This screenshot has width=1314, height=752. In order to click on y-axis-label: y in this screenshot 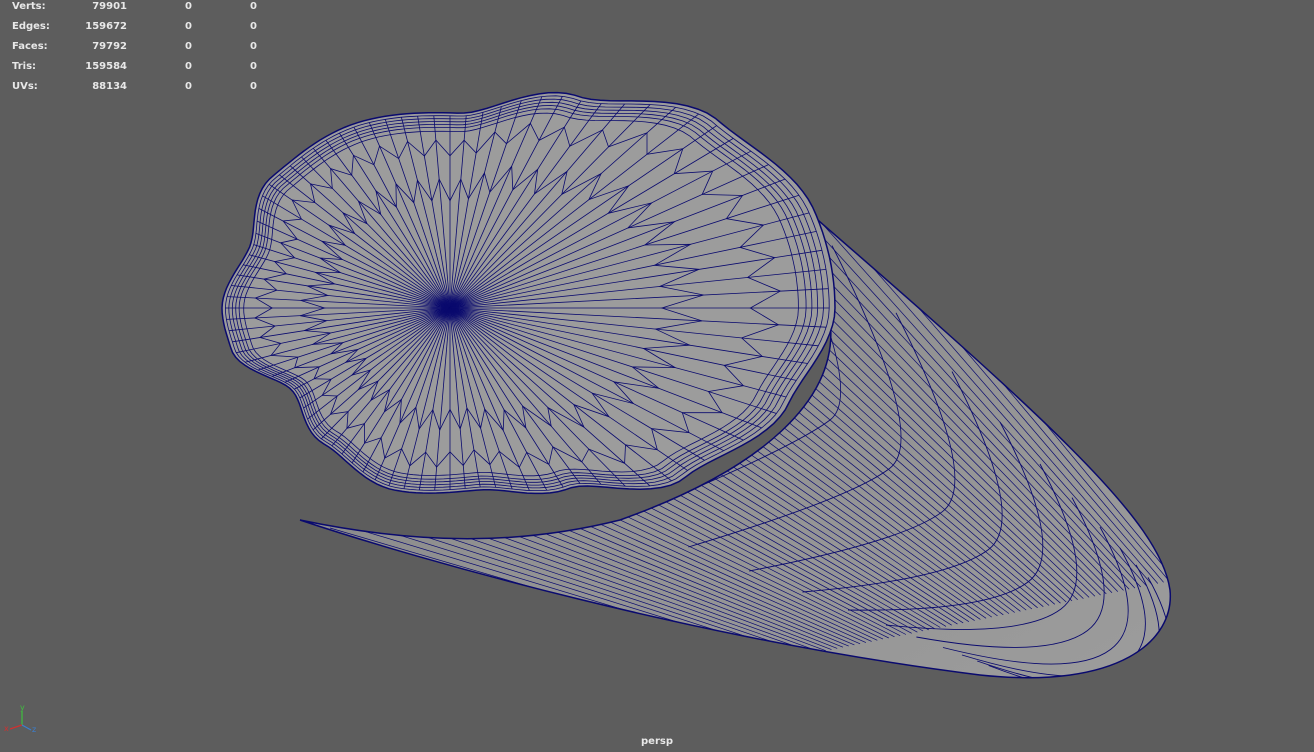, I will do `click(22, 707)`.